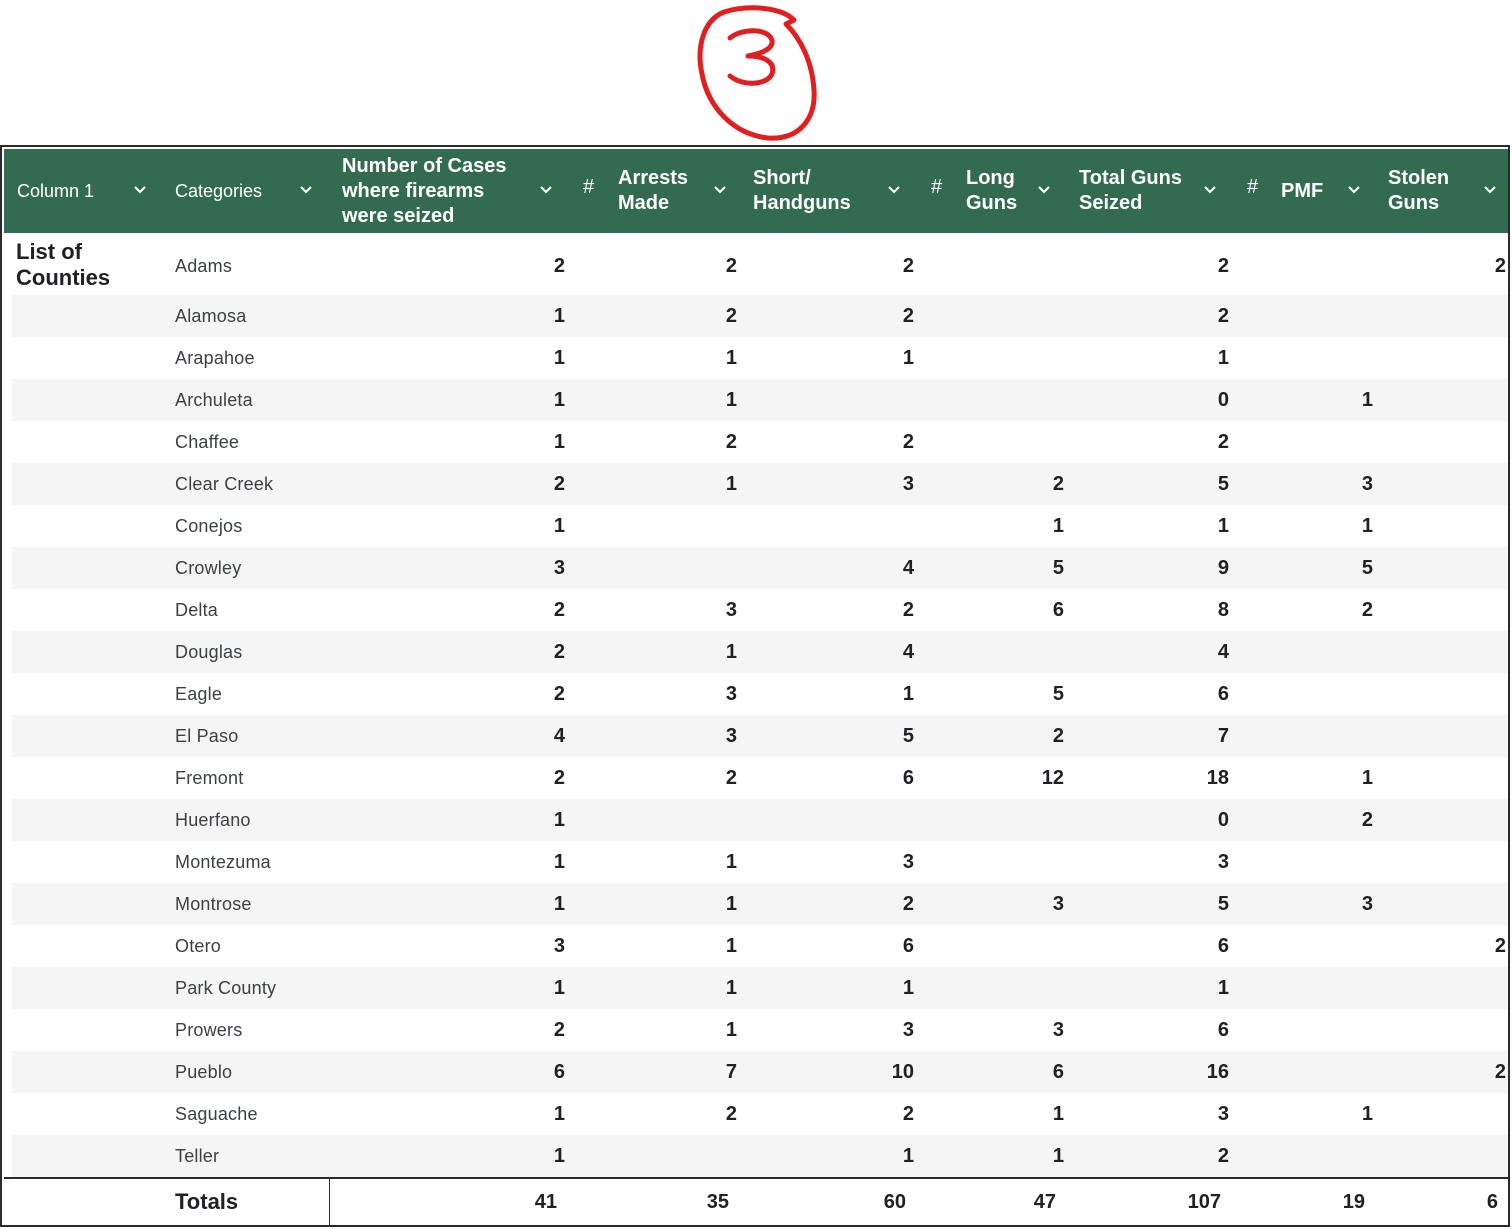 The height and width of the screenshot is (1229, 1512). I want to click on cell-total-guns: 16, so click(1217, 1071).